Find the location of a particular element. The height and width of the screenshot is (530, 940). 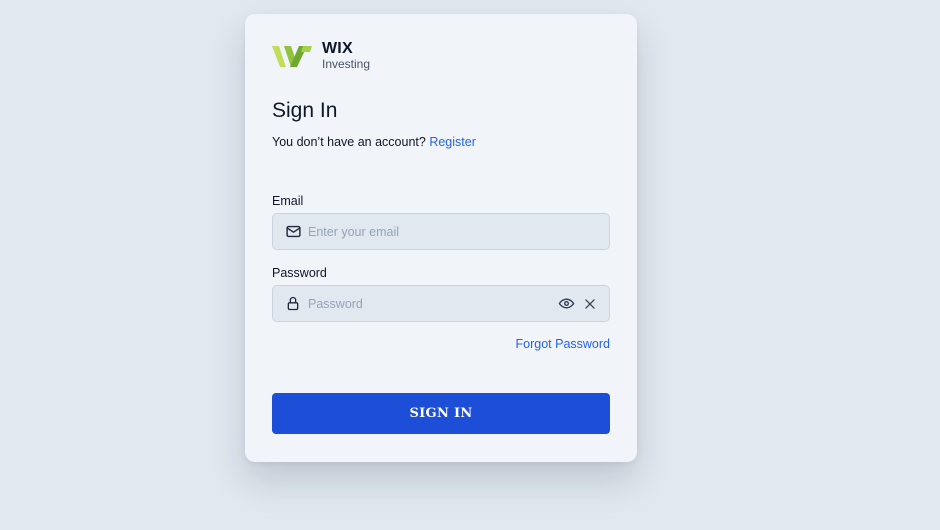

sign-in-button: SIGN IN is located at coordinates (441, 413).